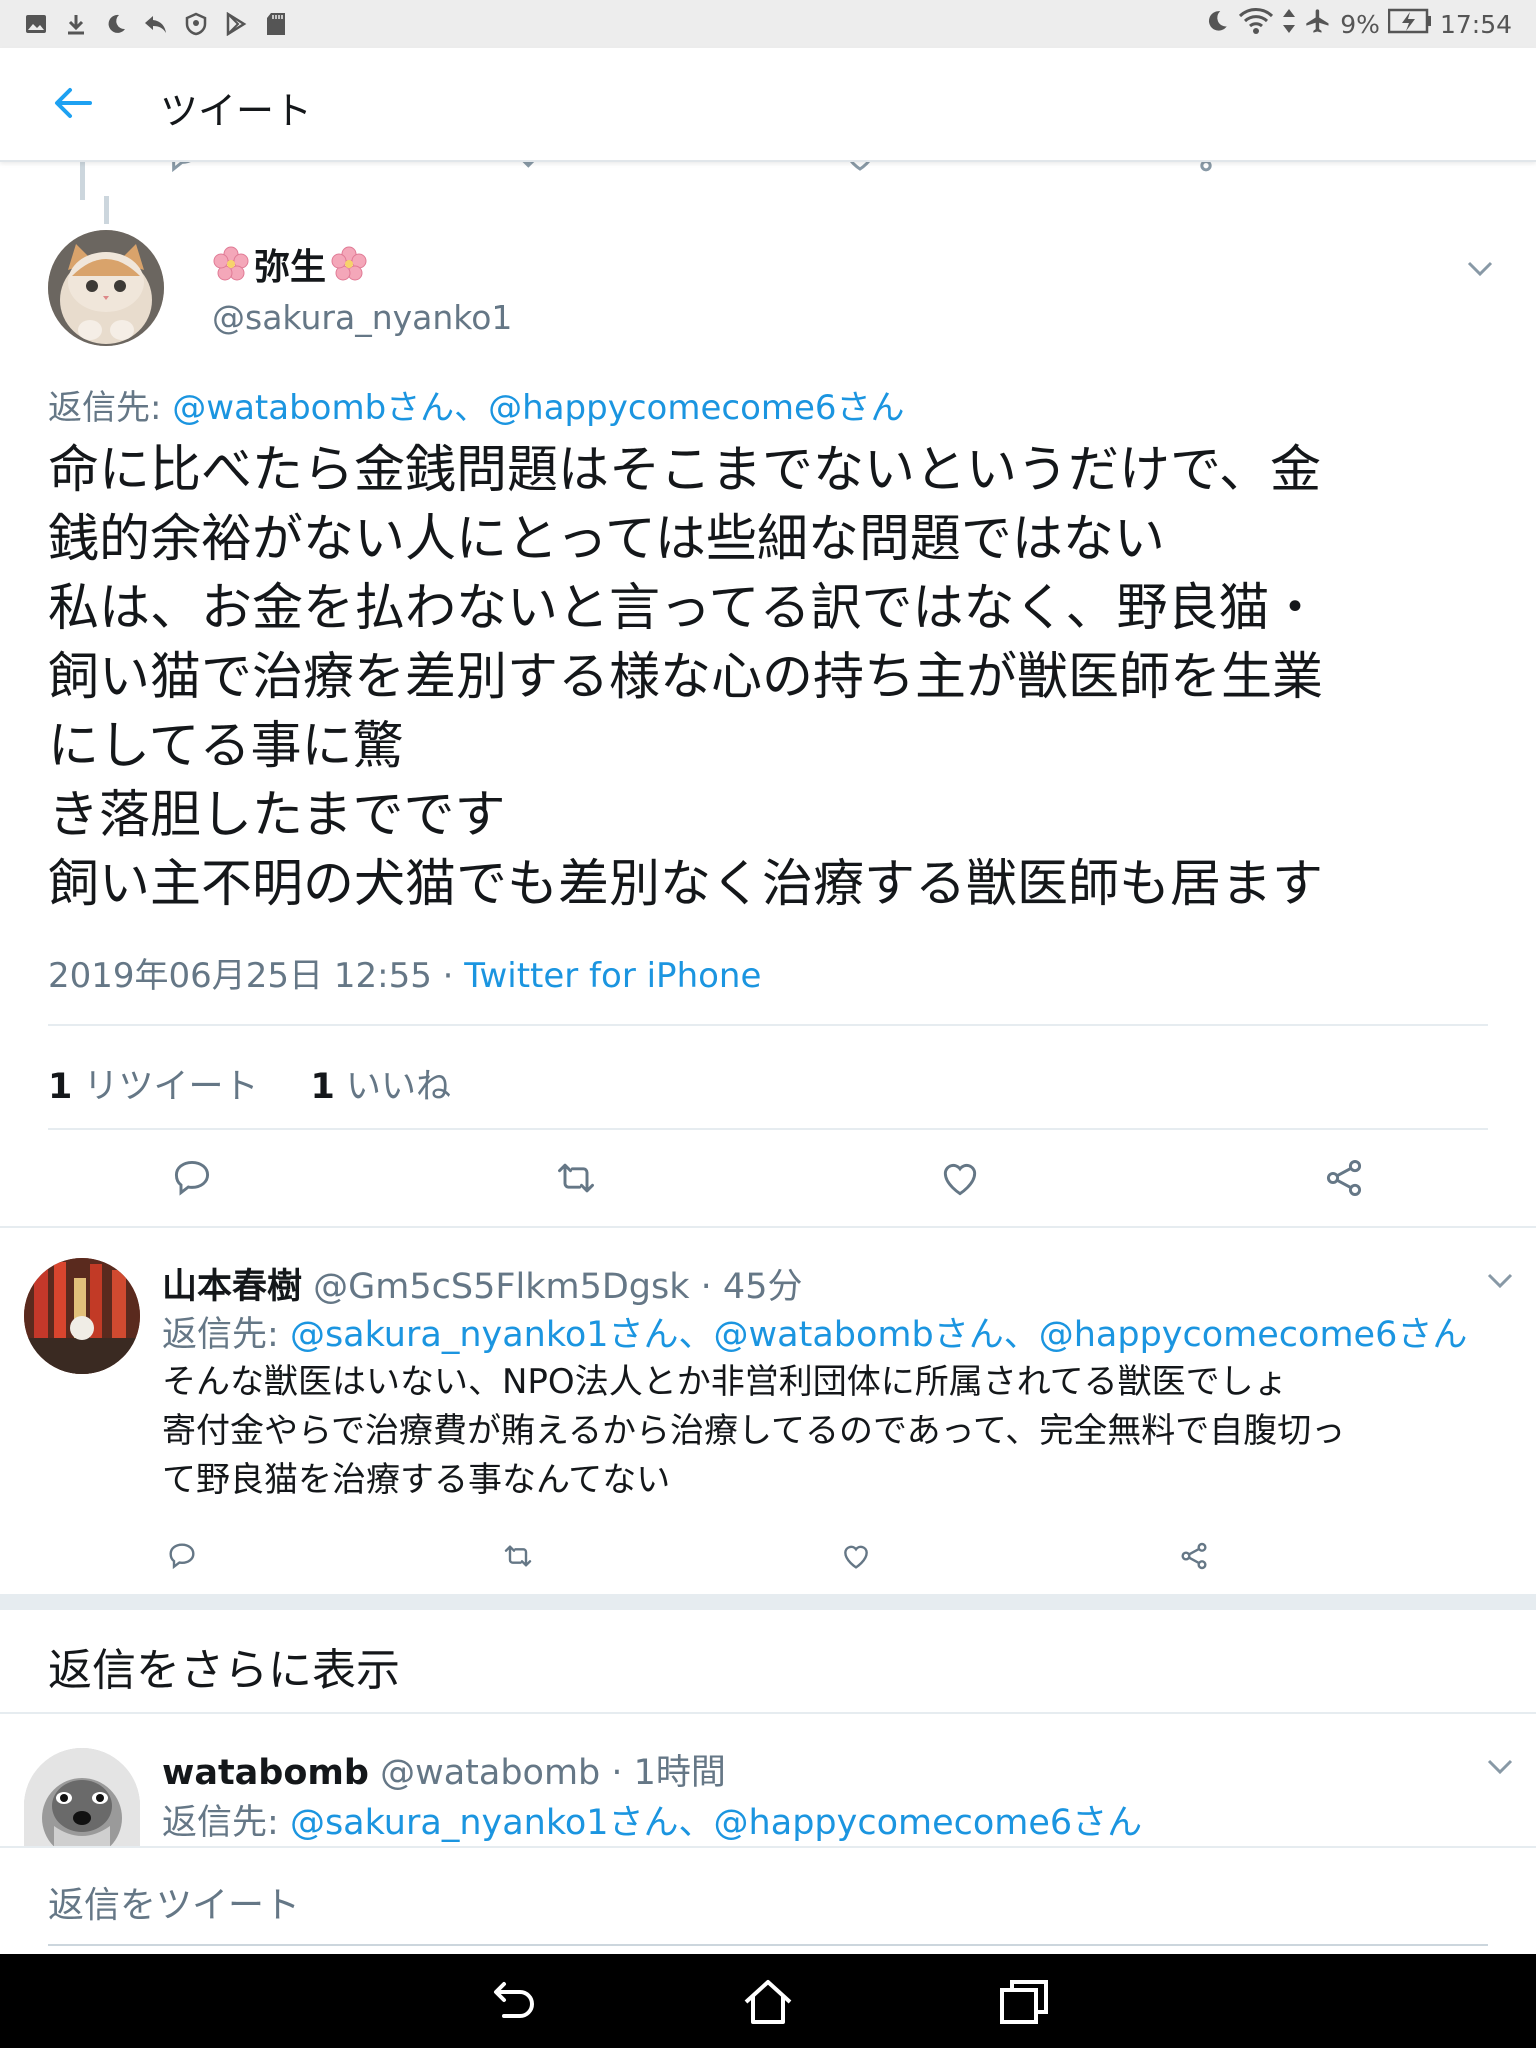 Image resolution: width=1536 pixels, height=2048 pixels. I want to click on display-name: 弥生, so click(290, 264).